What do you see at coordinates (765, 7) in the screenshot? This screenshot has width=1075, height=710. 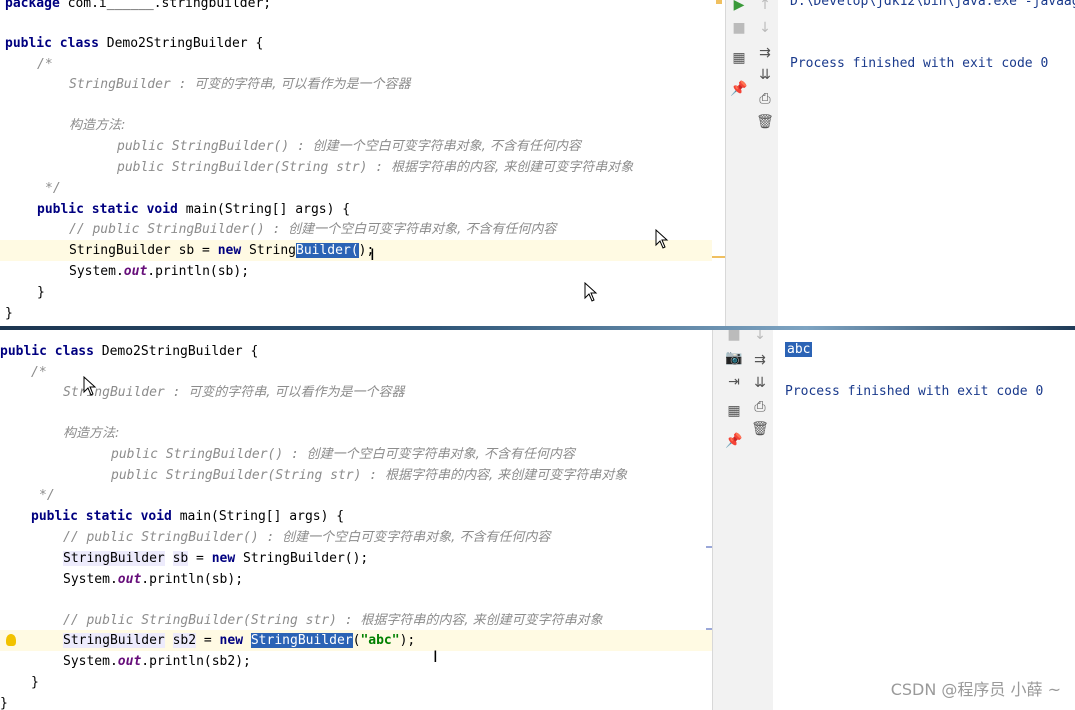 I see `up-arrow-icon: ↑` at bounding box center [765, 7].